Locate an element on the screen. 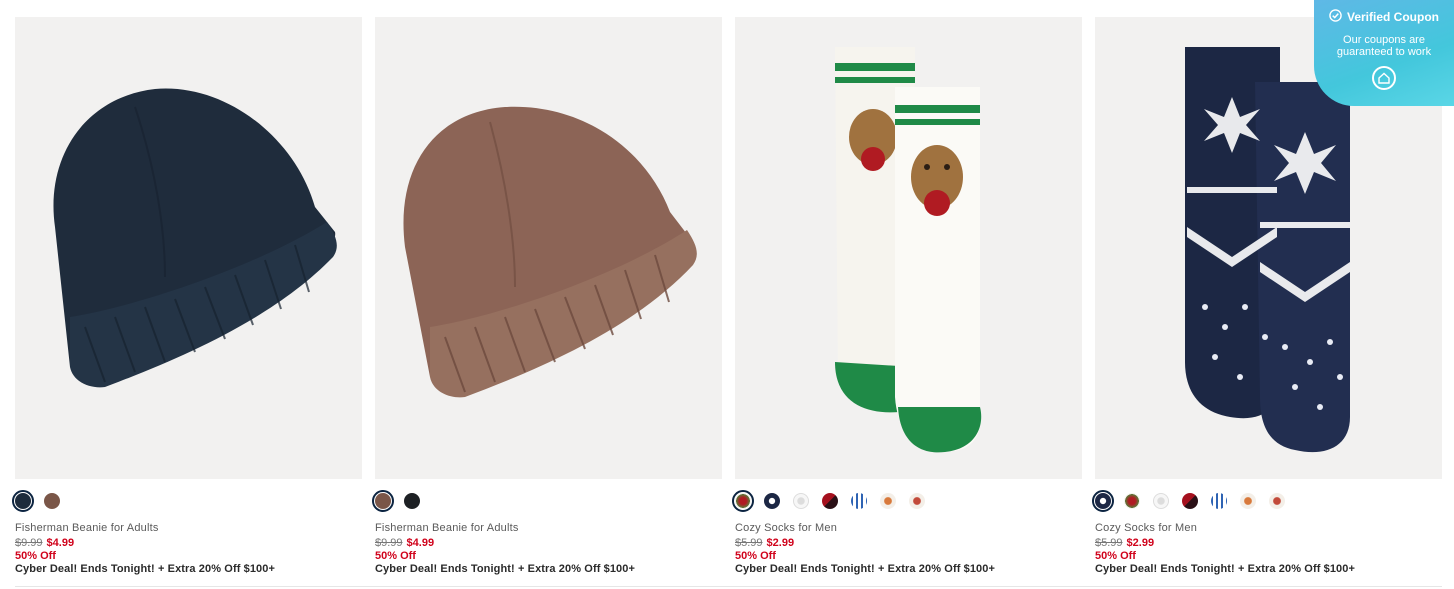 The width and height of the screenshot is (1454, 589). coupon-title-row: Verified Coupon is located at coordinates (1384, 17).